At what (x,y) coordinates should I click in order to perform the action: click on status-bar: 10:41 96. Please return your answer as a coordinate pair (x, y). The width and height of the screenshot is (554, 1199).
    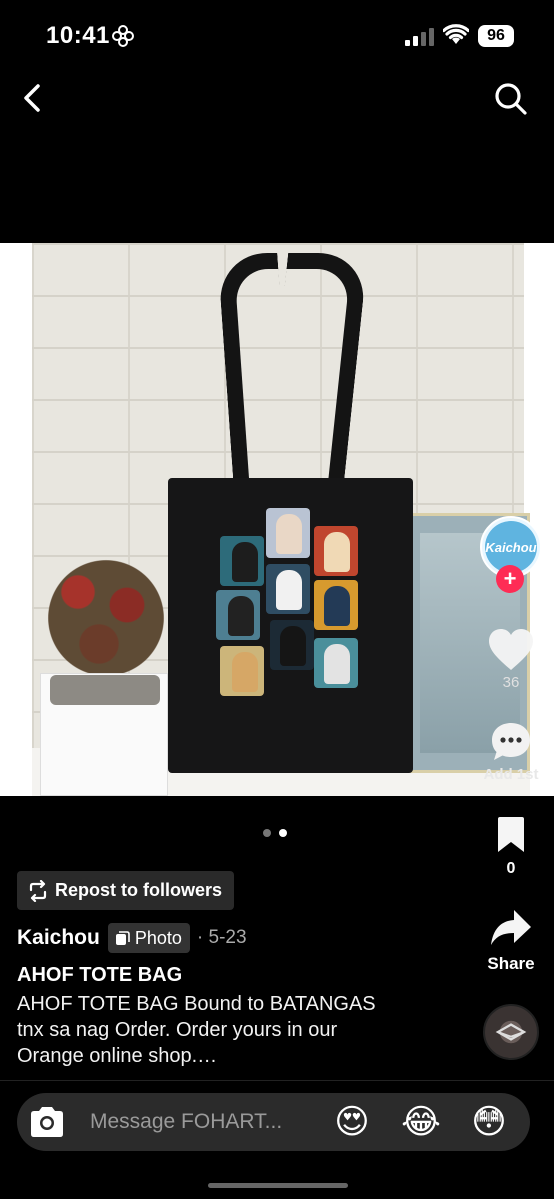
    Looking at the image, I should click on (277, 35).